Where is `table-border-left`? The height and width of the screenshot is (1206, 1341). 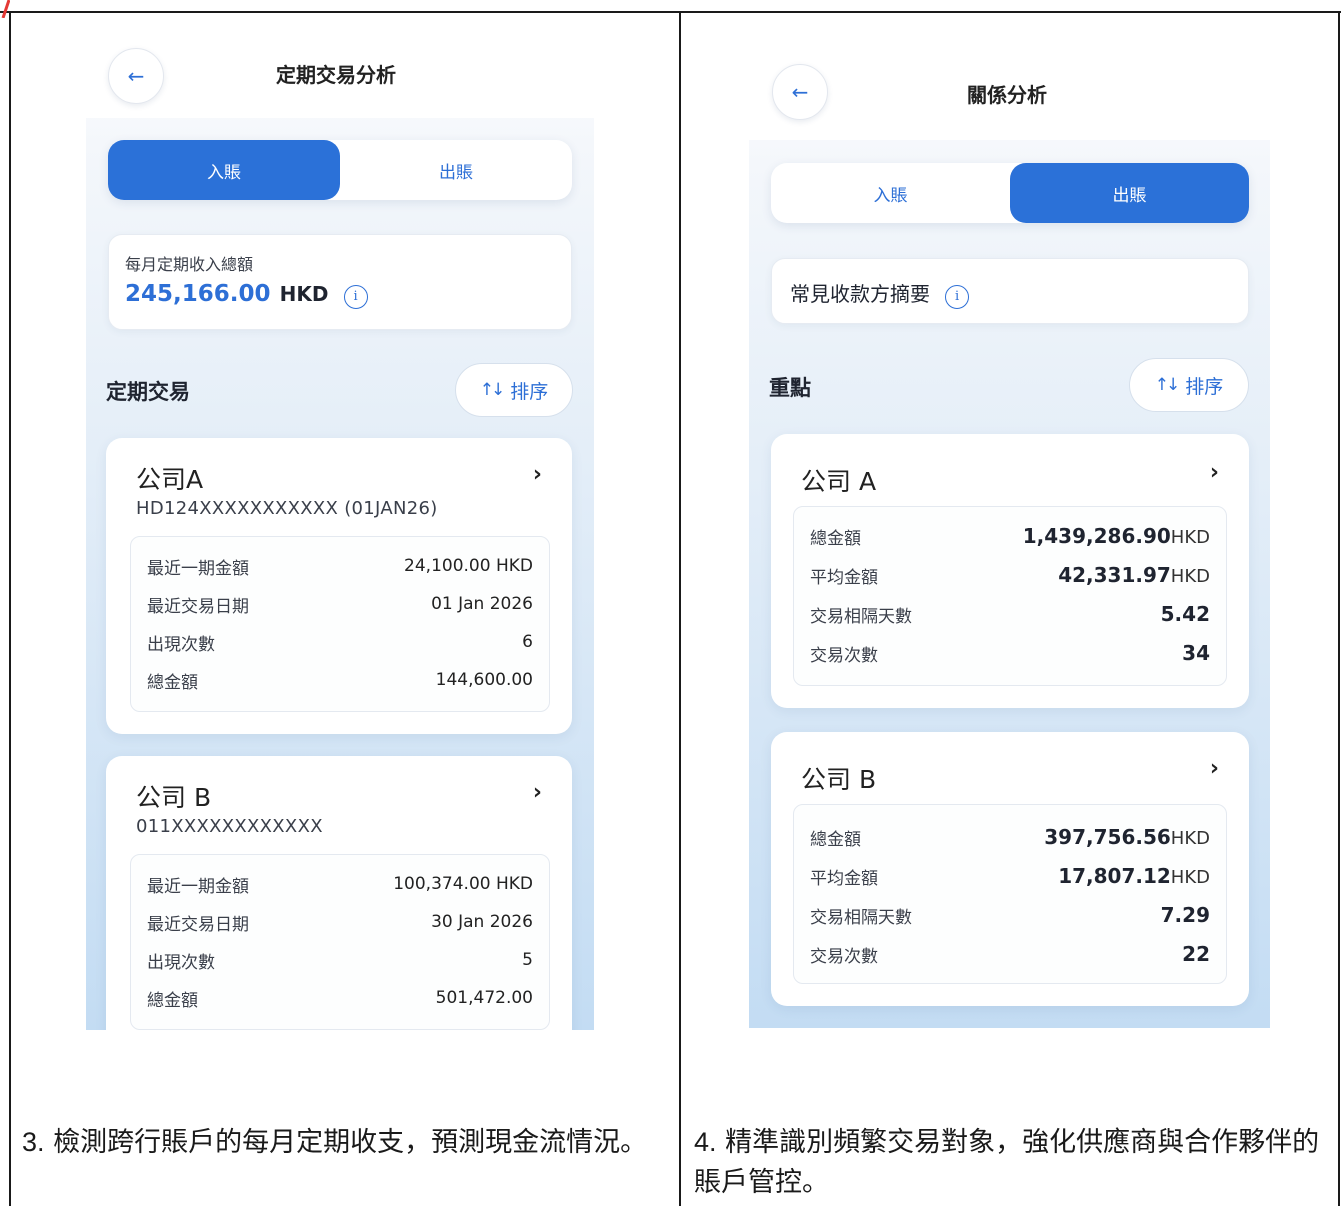 table-border-left is located at coordinates (10, 608).